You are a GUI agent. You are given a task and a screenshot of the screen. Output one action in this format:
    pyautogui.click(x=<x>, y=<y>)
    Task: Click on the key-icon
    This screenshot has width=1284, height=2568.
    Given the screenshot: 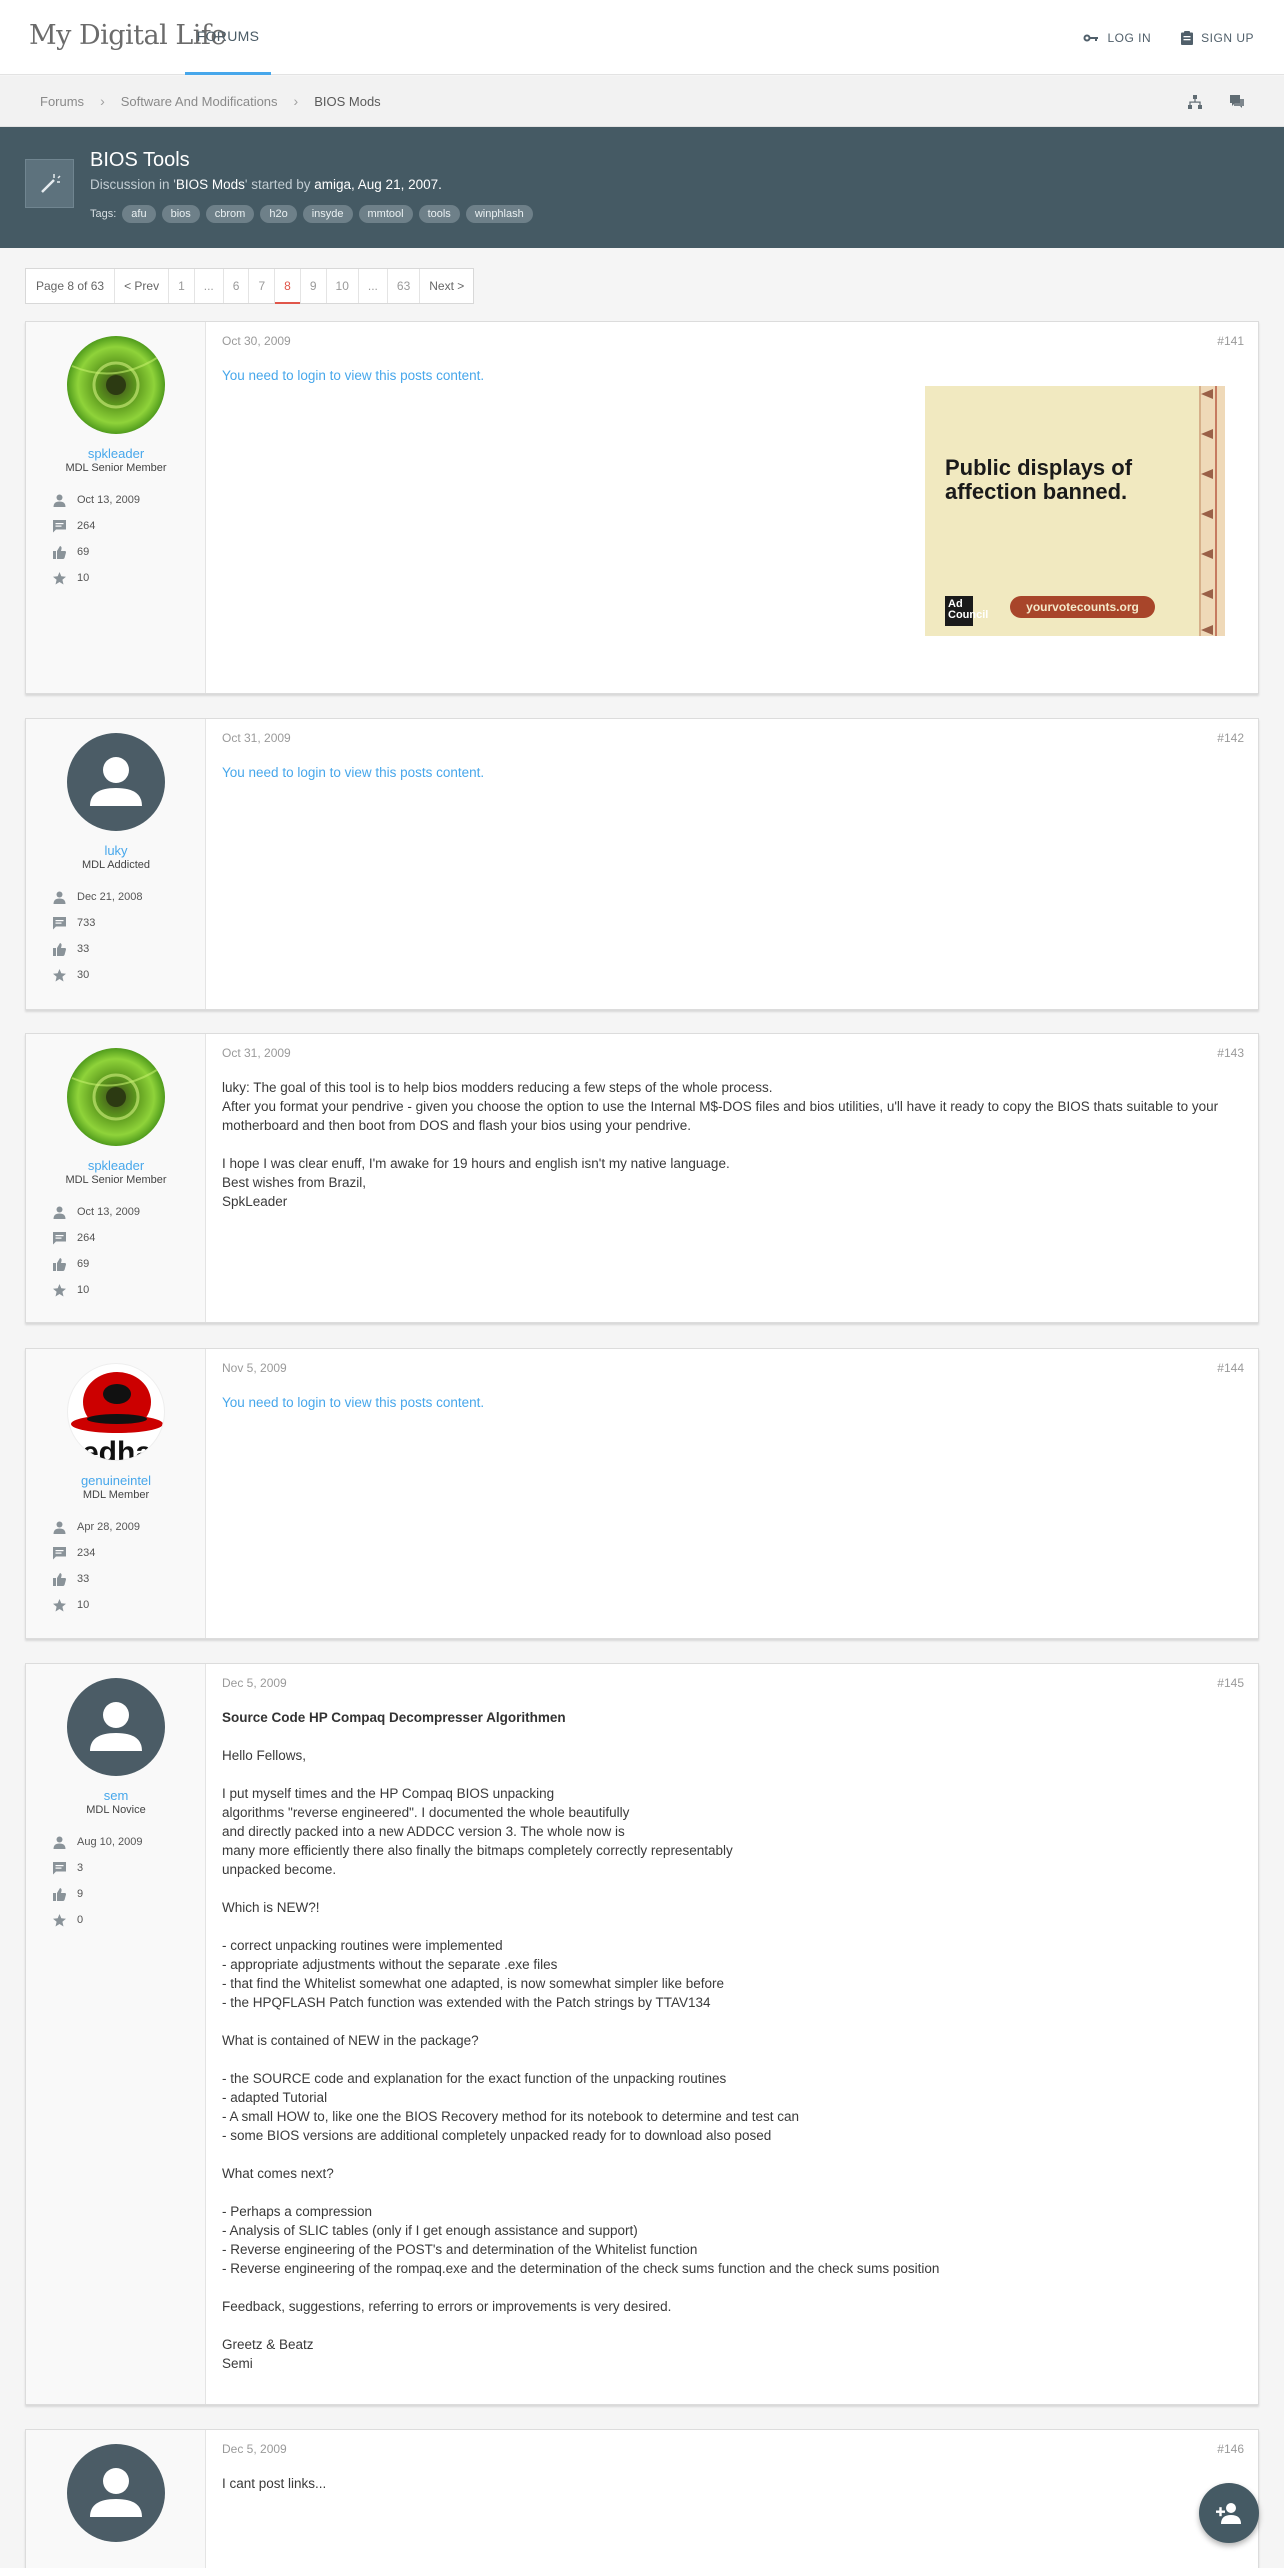 What is the action you would take?
    pyautogui.click(x=1091, y=37)
    